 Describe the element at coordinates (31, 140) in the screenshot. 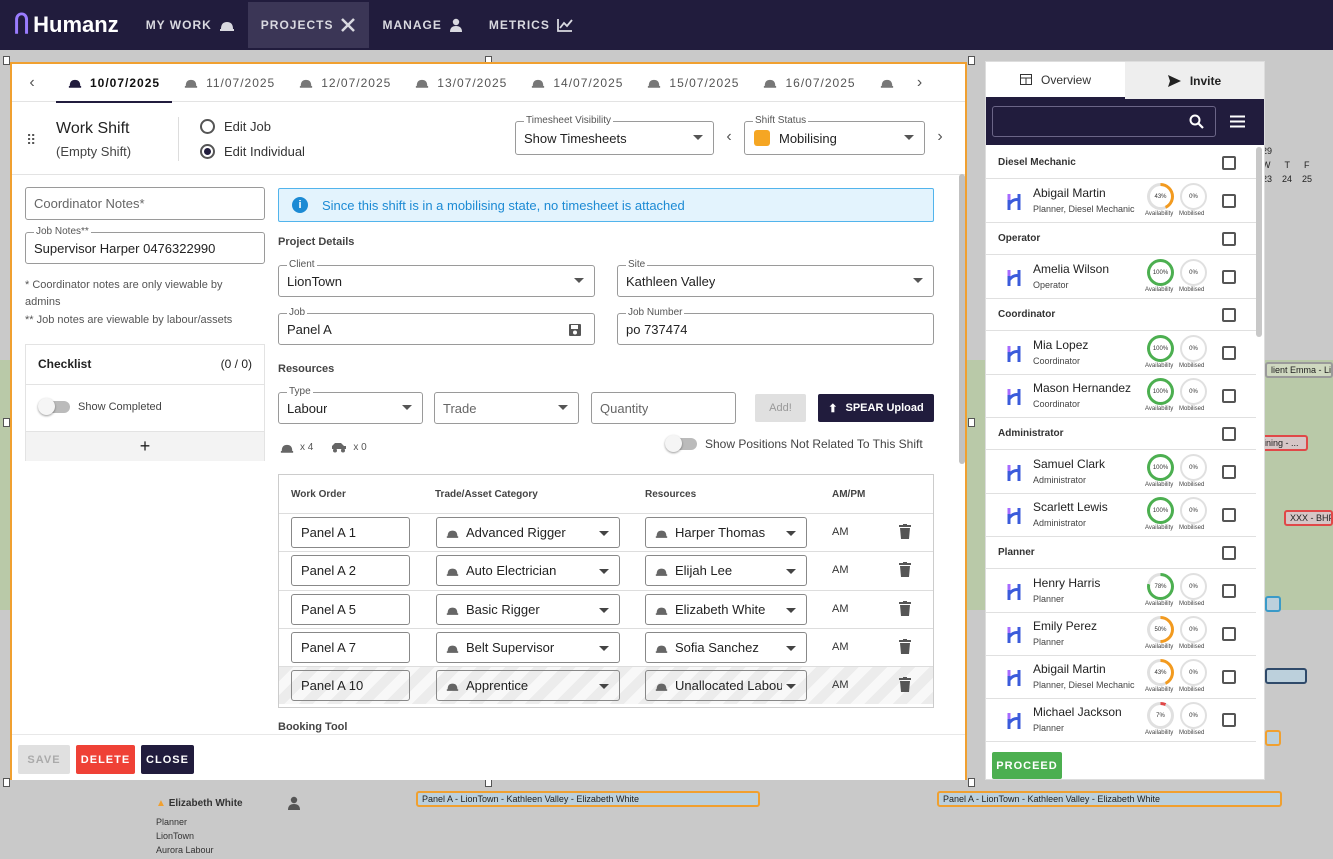

I see `drag-grip-icon: ⠿` at that location.